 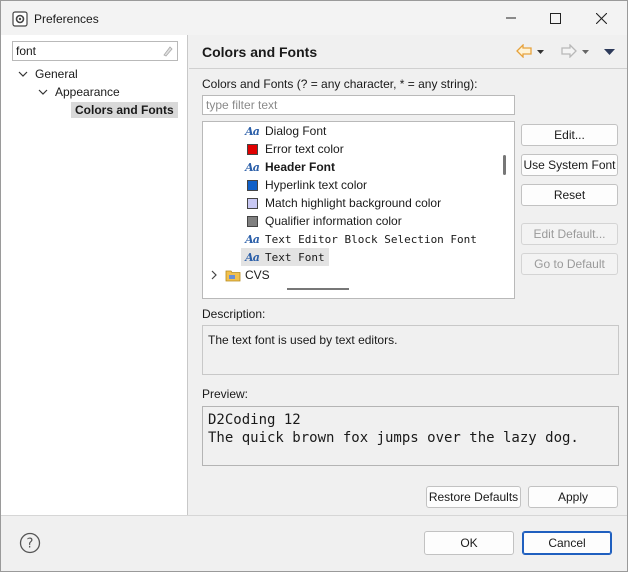 I want to click on close-window-button, so click(x=601, y=18).